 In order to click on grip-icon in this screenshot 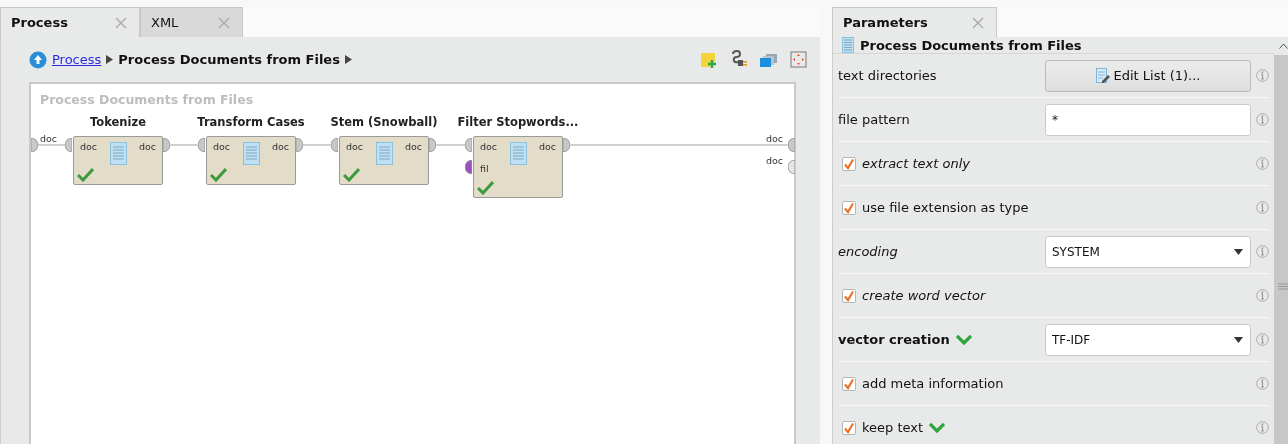, I will do `click(1283, 286)`.